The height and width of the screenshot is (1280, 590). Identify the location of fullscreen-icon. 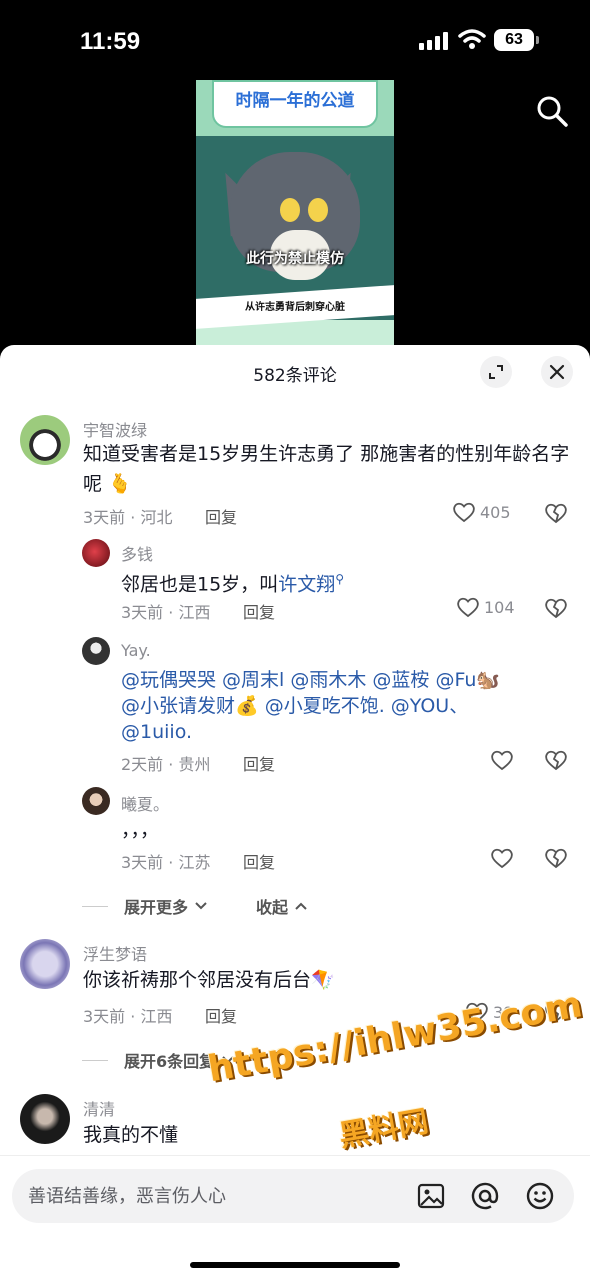
(496, 372).